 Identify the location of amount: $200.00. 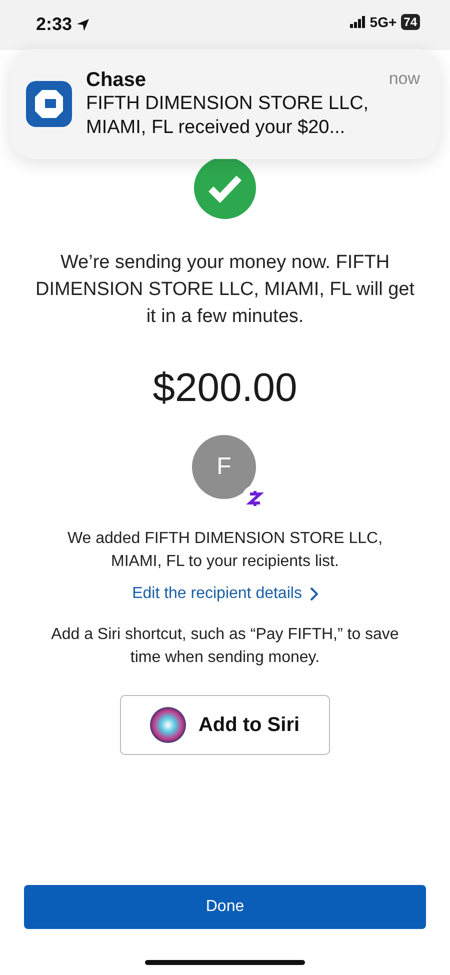
(225, 388).